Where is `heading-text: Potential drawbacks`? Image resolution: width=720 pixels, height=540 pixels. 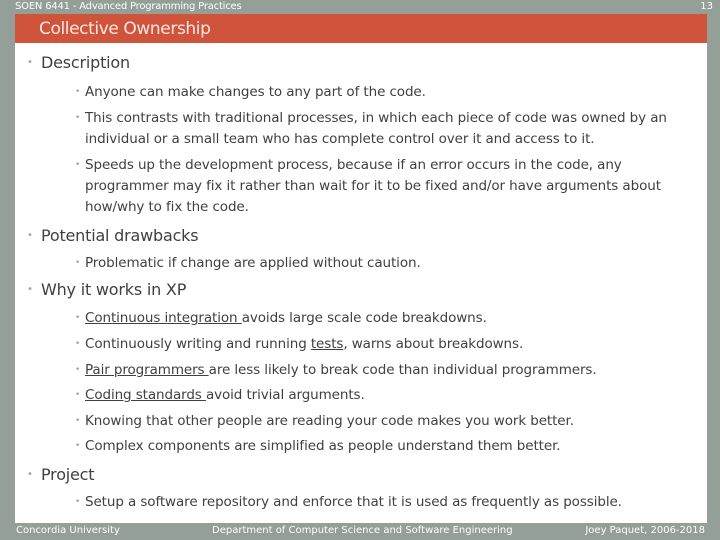
heading-text: Potential drawbacks is located at coordinates (120, 235).